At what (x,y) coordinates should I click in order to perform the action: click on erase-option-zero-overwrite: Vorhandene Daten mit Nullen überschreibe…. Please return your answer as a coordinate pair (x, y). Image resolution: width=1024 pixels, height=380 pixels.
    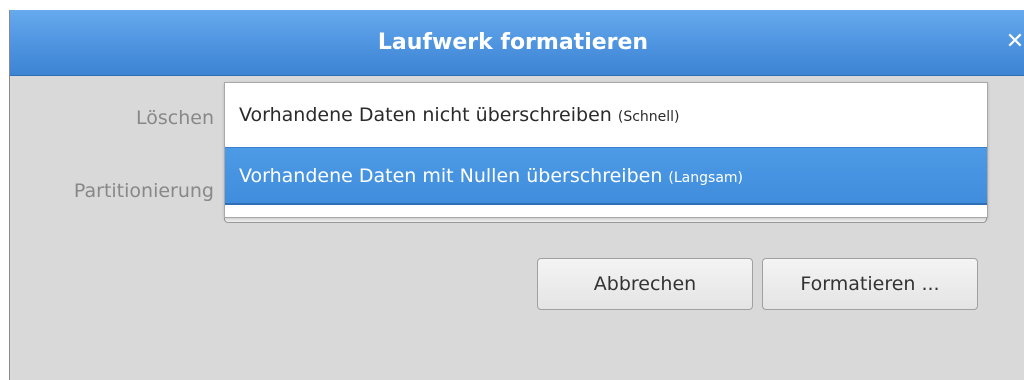
    Looking at the image, I should click on (606, 176).